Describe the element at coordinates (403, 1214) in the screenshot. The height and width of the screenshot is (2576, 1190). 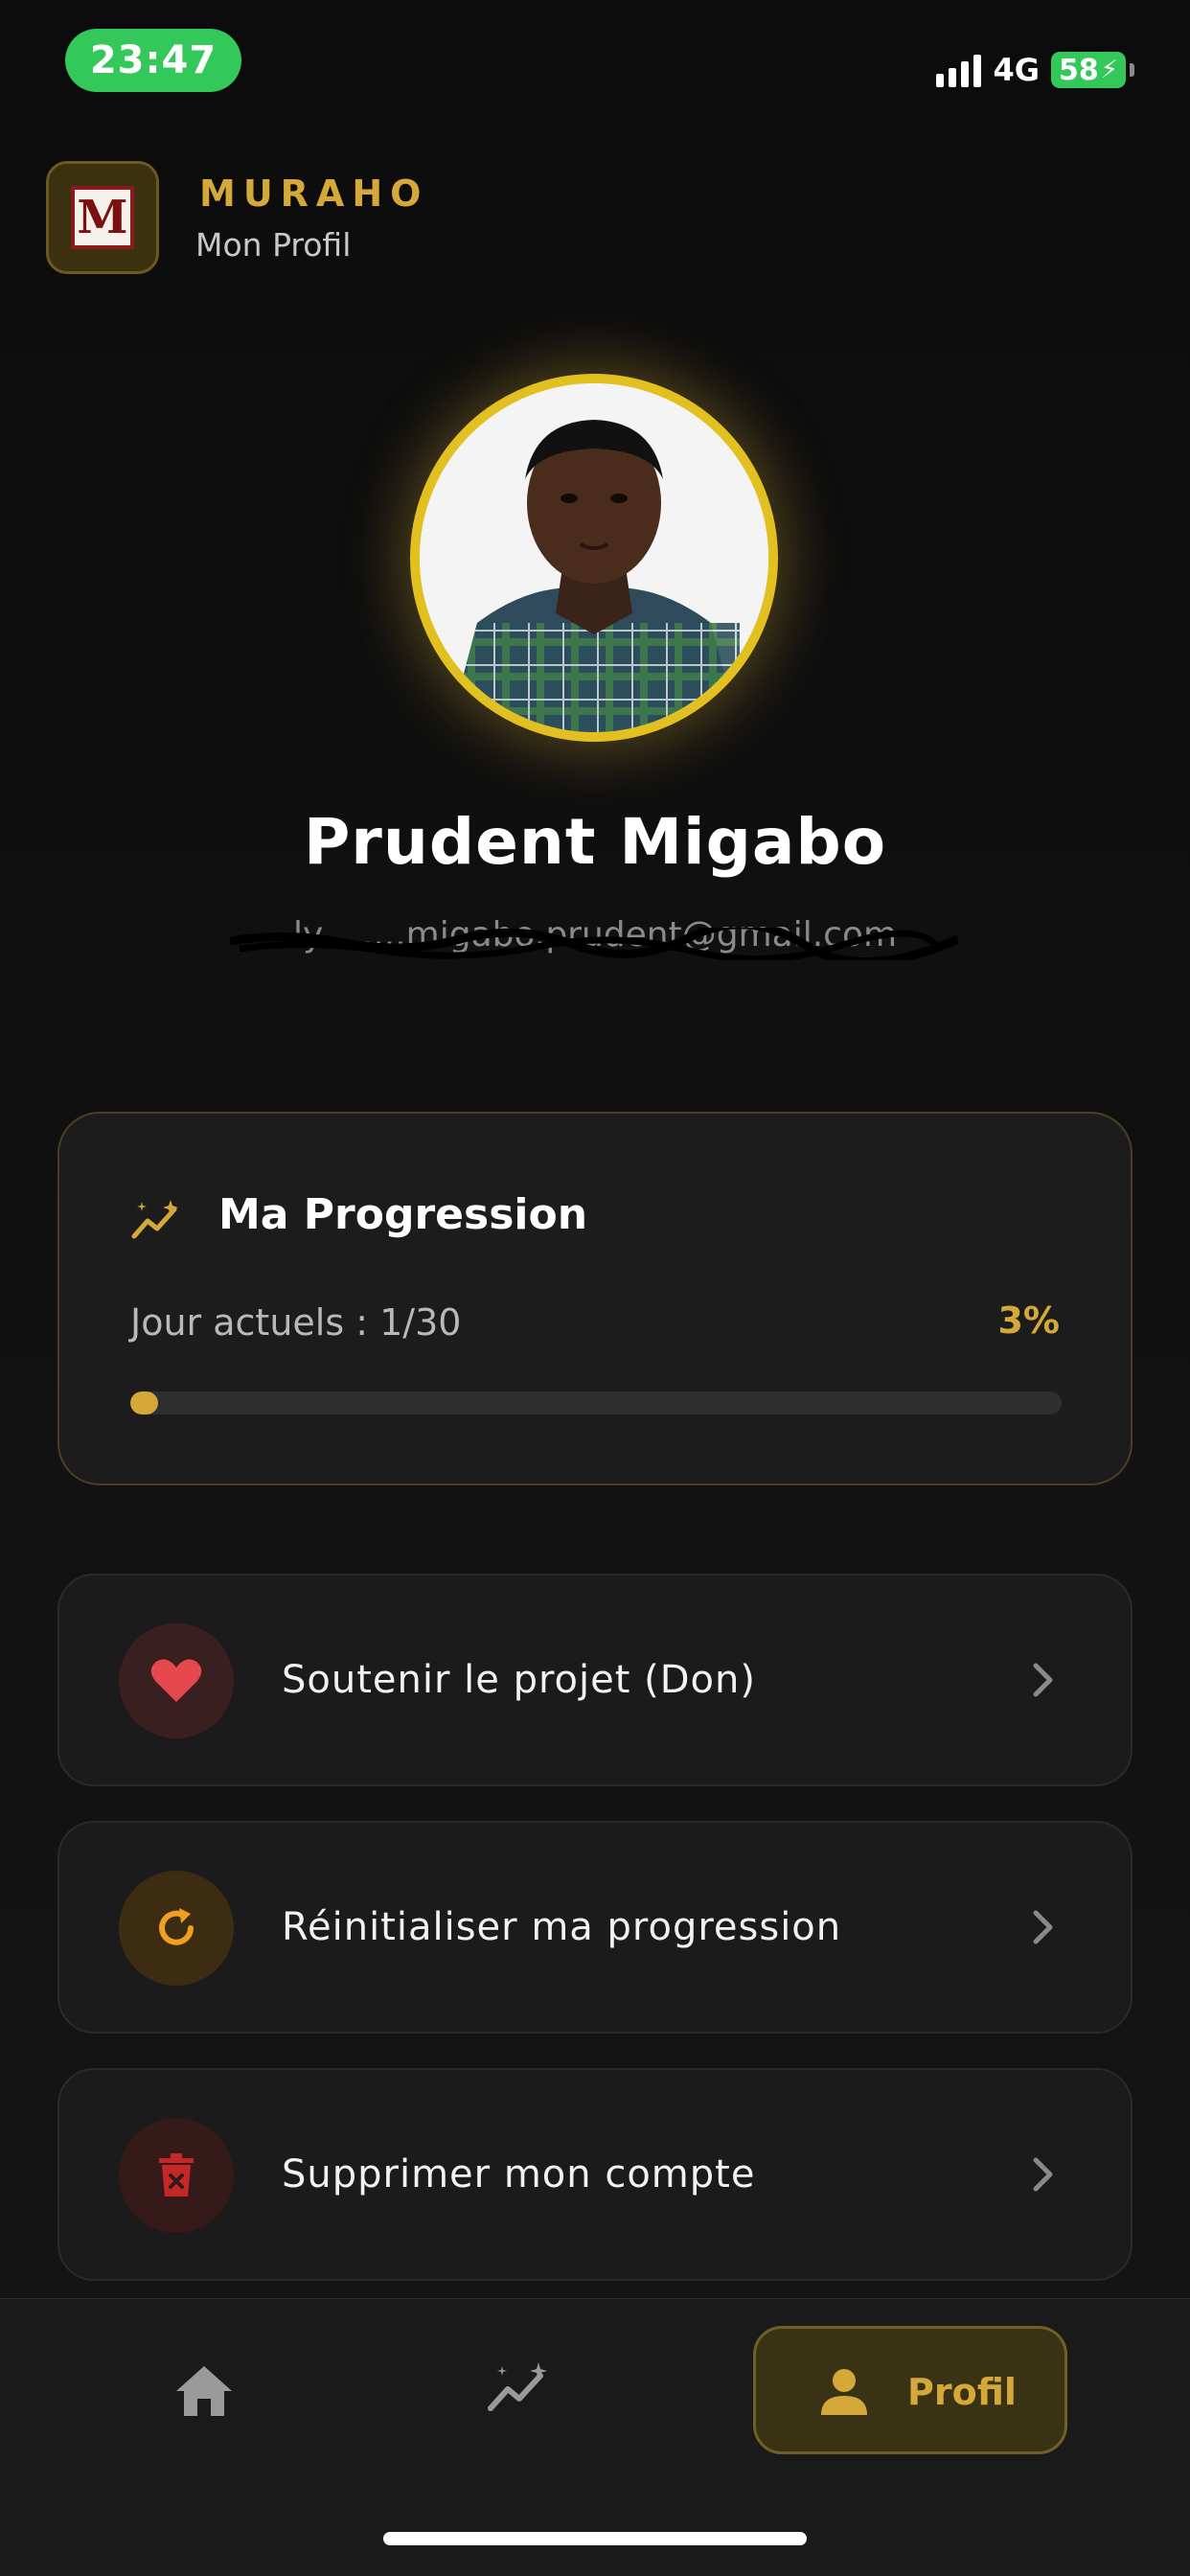
I see `progression-title: Ma Progression` at that location.